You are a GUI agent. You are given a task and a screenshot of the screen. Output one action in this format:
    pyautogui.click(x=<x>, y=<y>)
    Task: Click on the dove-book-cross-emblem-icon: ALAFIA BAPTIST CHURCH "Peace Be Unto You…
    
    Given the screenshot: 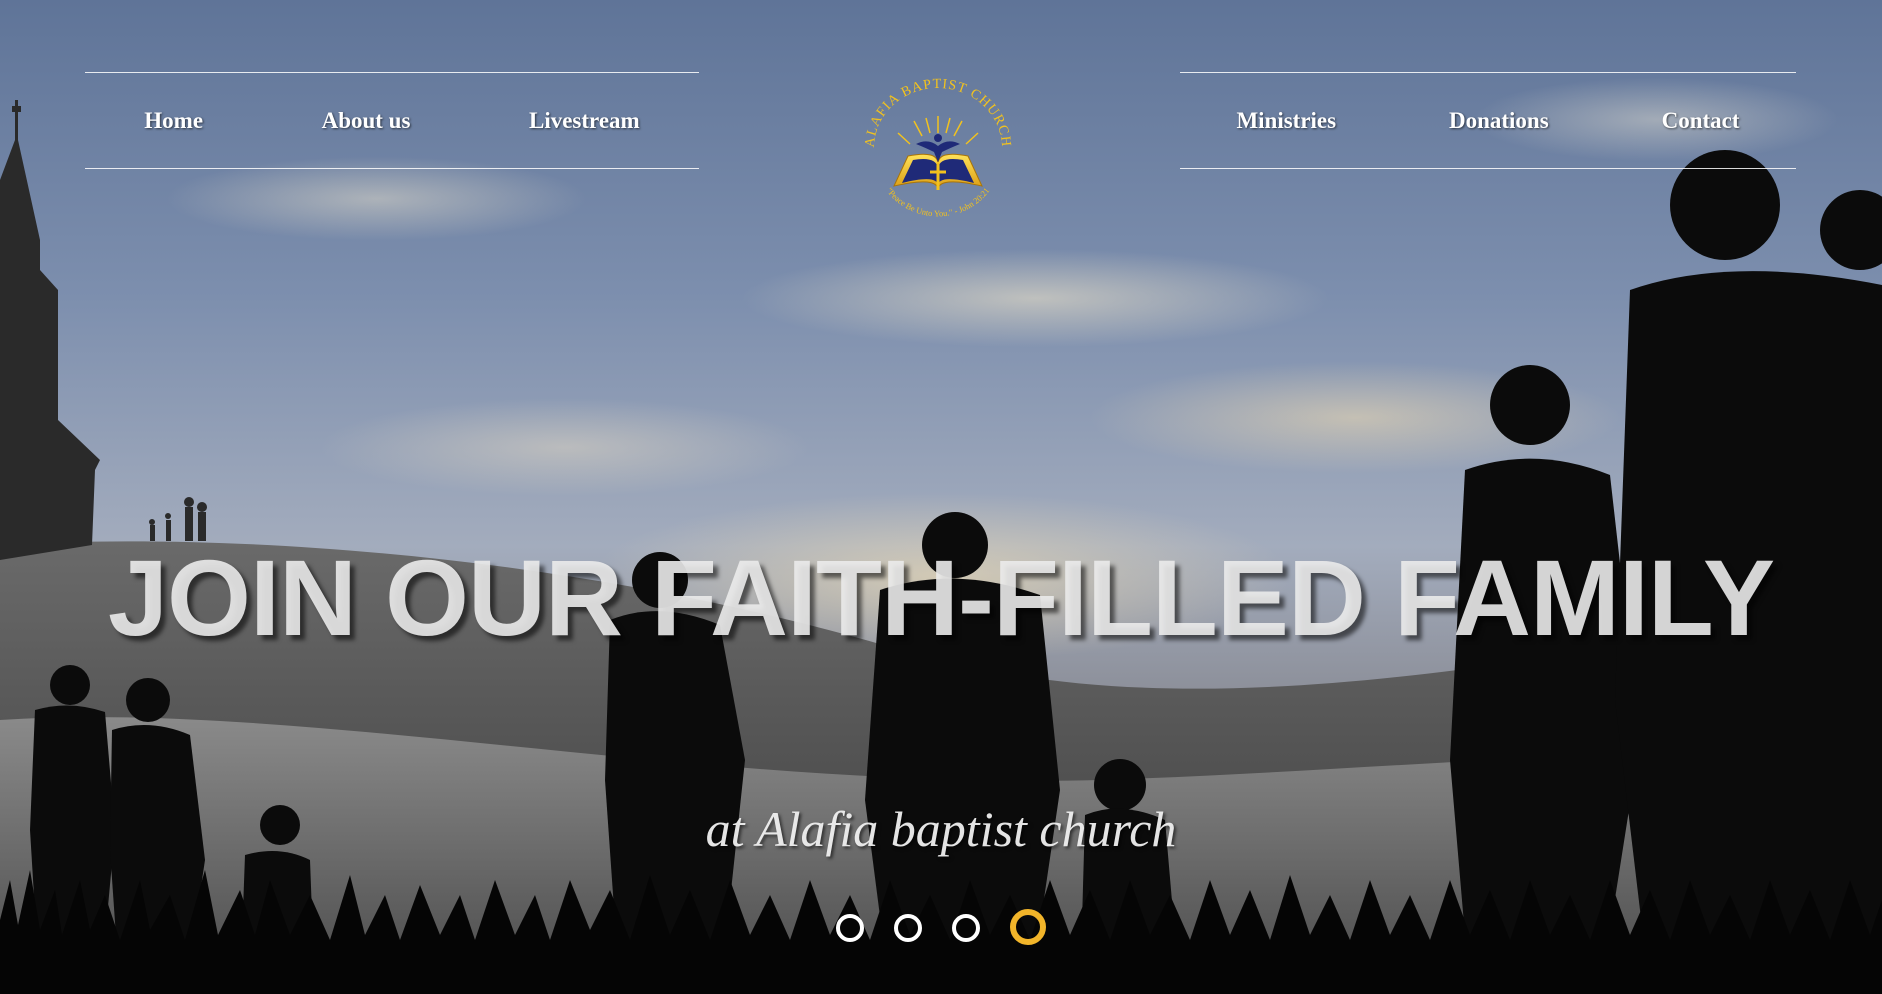 What is the action you would take?
    pyautogui.click(x=937, y=148)
    